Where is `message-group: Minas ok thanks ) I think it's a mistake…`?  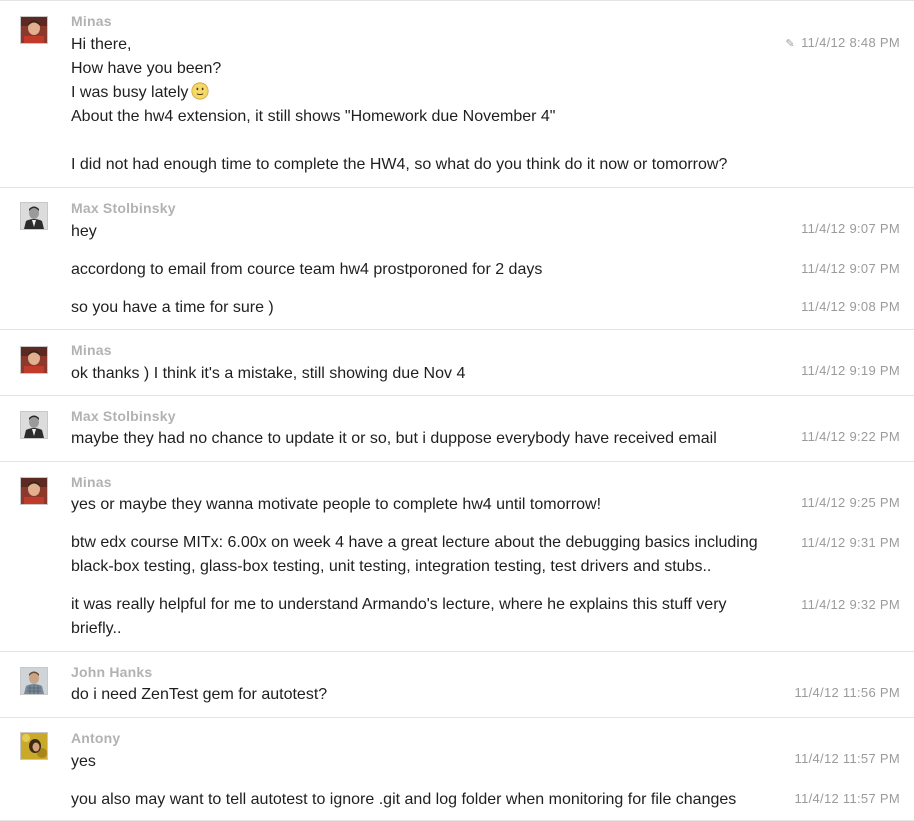 message-group: Minas ok thanks ) I think it's a mistake… is located at coordinates (457, 363).